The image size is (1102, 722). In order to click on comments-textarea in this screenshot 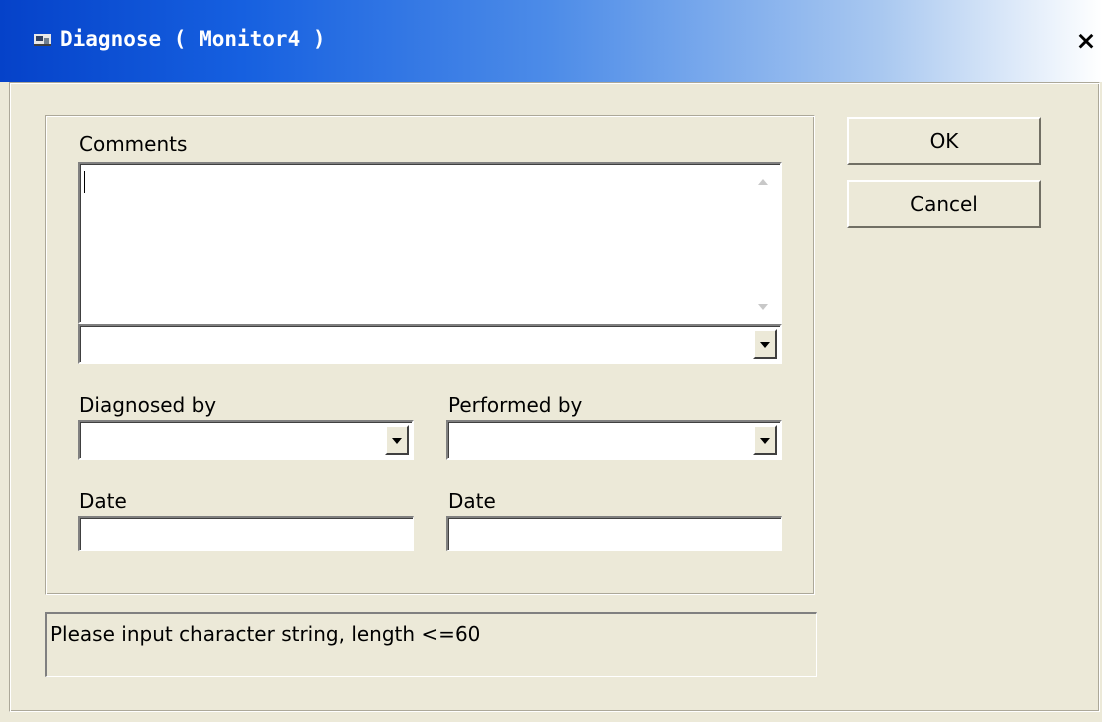, I will do `click(430, 243)`.